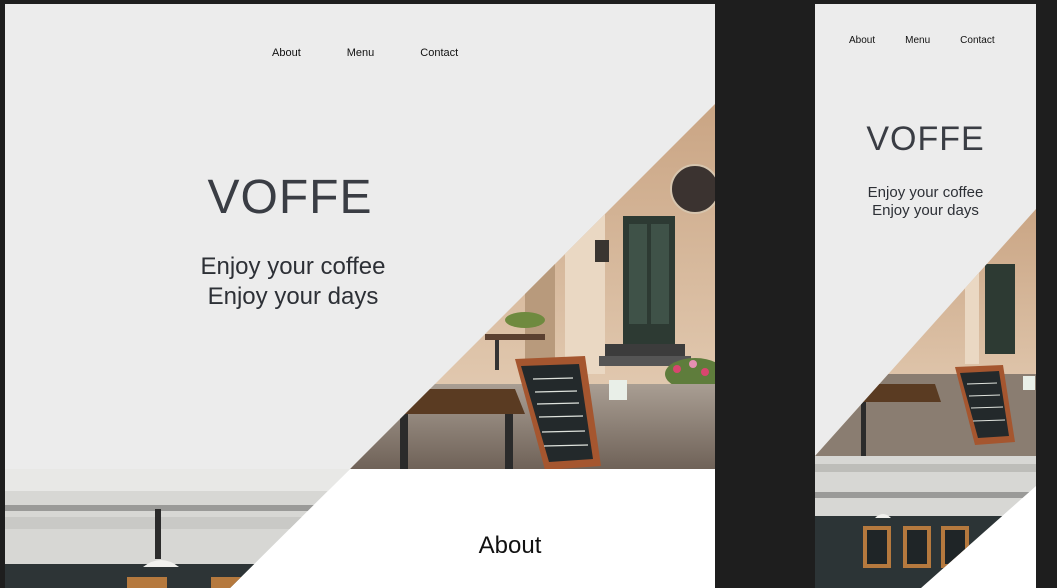 The height and width of the screenshot is (588, 1057). What do you see at coordinates (925, 522) in the screenshot?
I see `mobile-cafe-interior-photo` at bounding box center [925, 522].